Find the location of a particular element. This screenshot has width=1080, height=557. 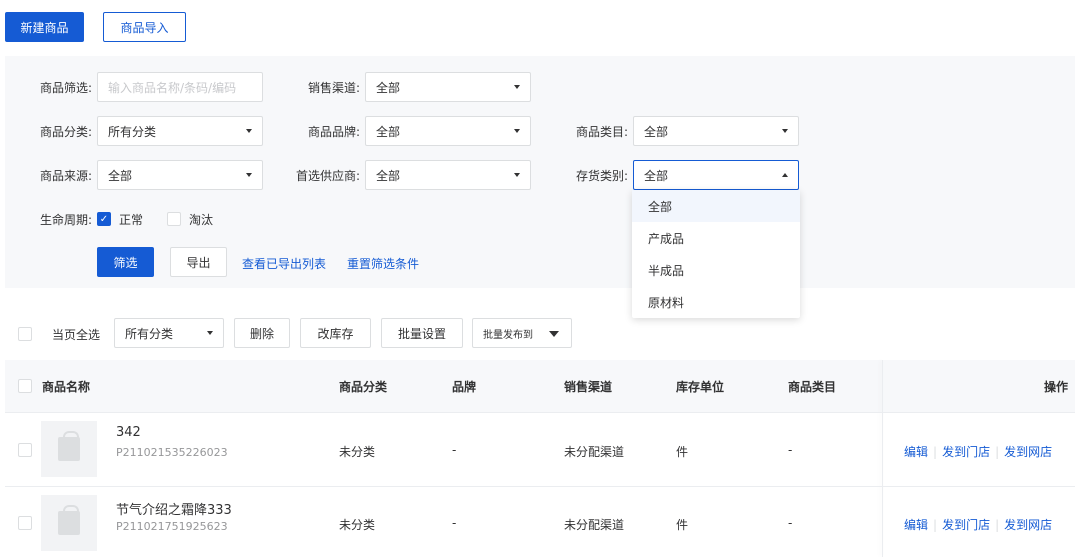

table-header is located at coordinates (540, 386).